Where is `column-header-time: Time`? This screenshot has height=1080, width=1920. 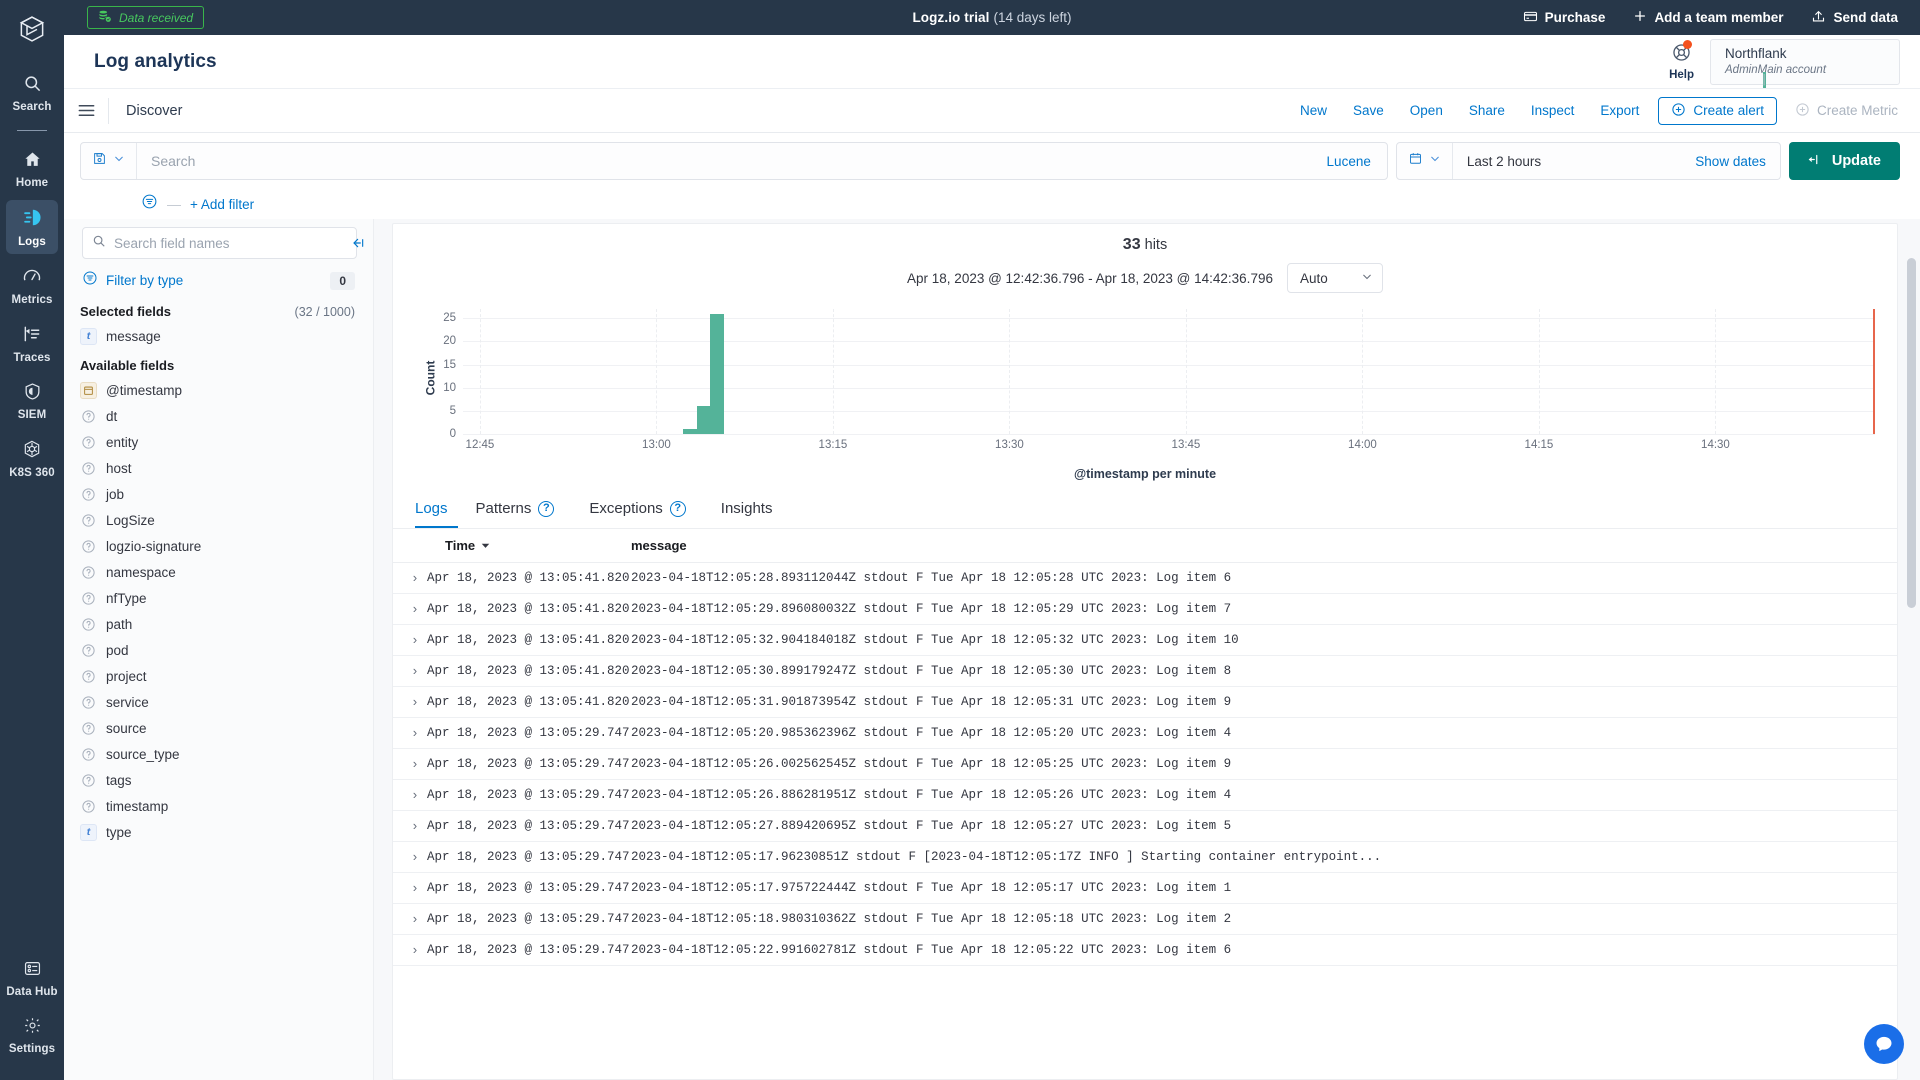
column-header-time: Time is located at coordinates (508, 545).